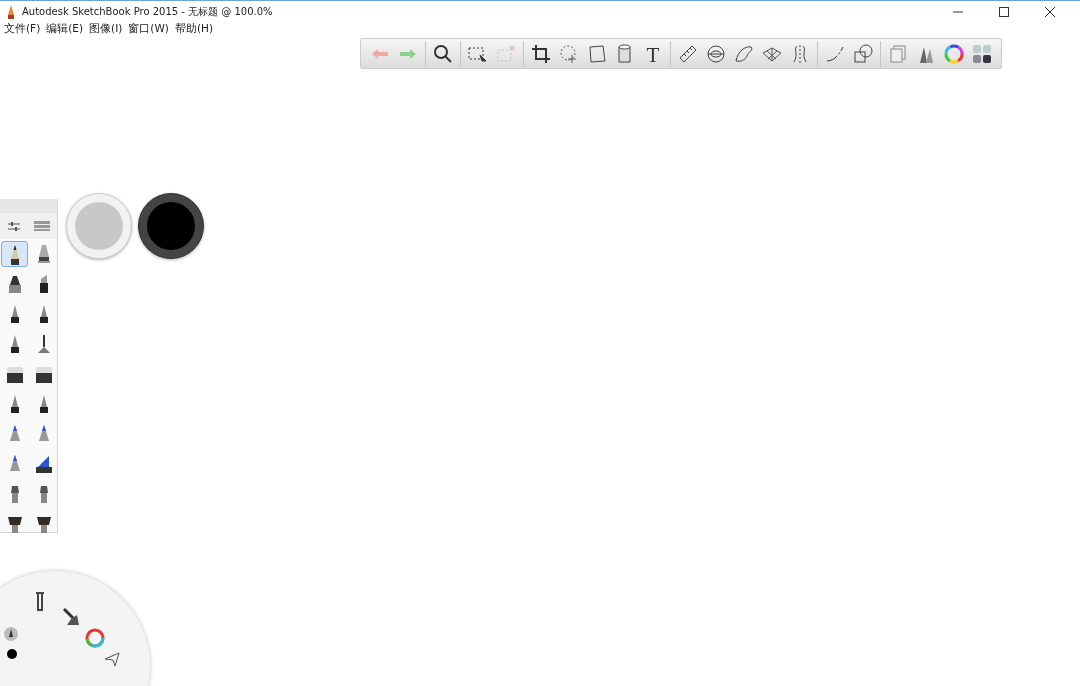 Image resolution: width=1080 pixels, height=686 pixels. Describe the element at coordinates (863, 53) in the screenshot. I see `shapes-icon` at that location.